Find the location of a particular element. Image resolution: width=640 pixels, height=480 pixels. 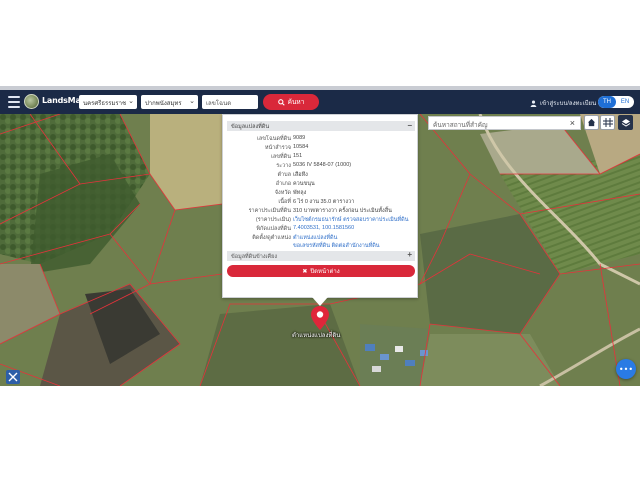

place-search-placeholder: ค้นหาสถานที่สำคัญ is located at coordinates (460, 125).